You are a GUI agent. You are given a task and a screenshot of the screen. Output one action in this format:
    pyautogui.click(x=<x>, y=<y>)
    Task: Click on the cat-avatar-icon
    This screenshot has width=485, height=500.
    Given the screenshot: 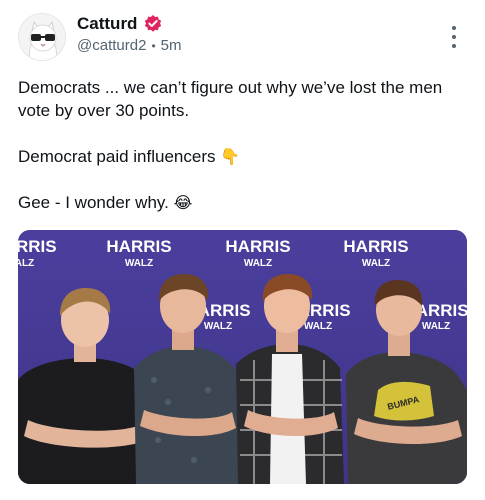 What is the action you would take?
    pyautogui.click(x=42, y=37)
    